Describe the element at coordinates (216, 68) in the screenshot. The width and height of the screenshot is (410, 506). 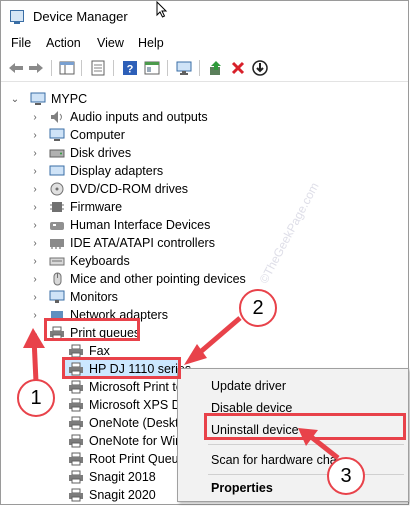
I see `update-driver-icon` at that location.